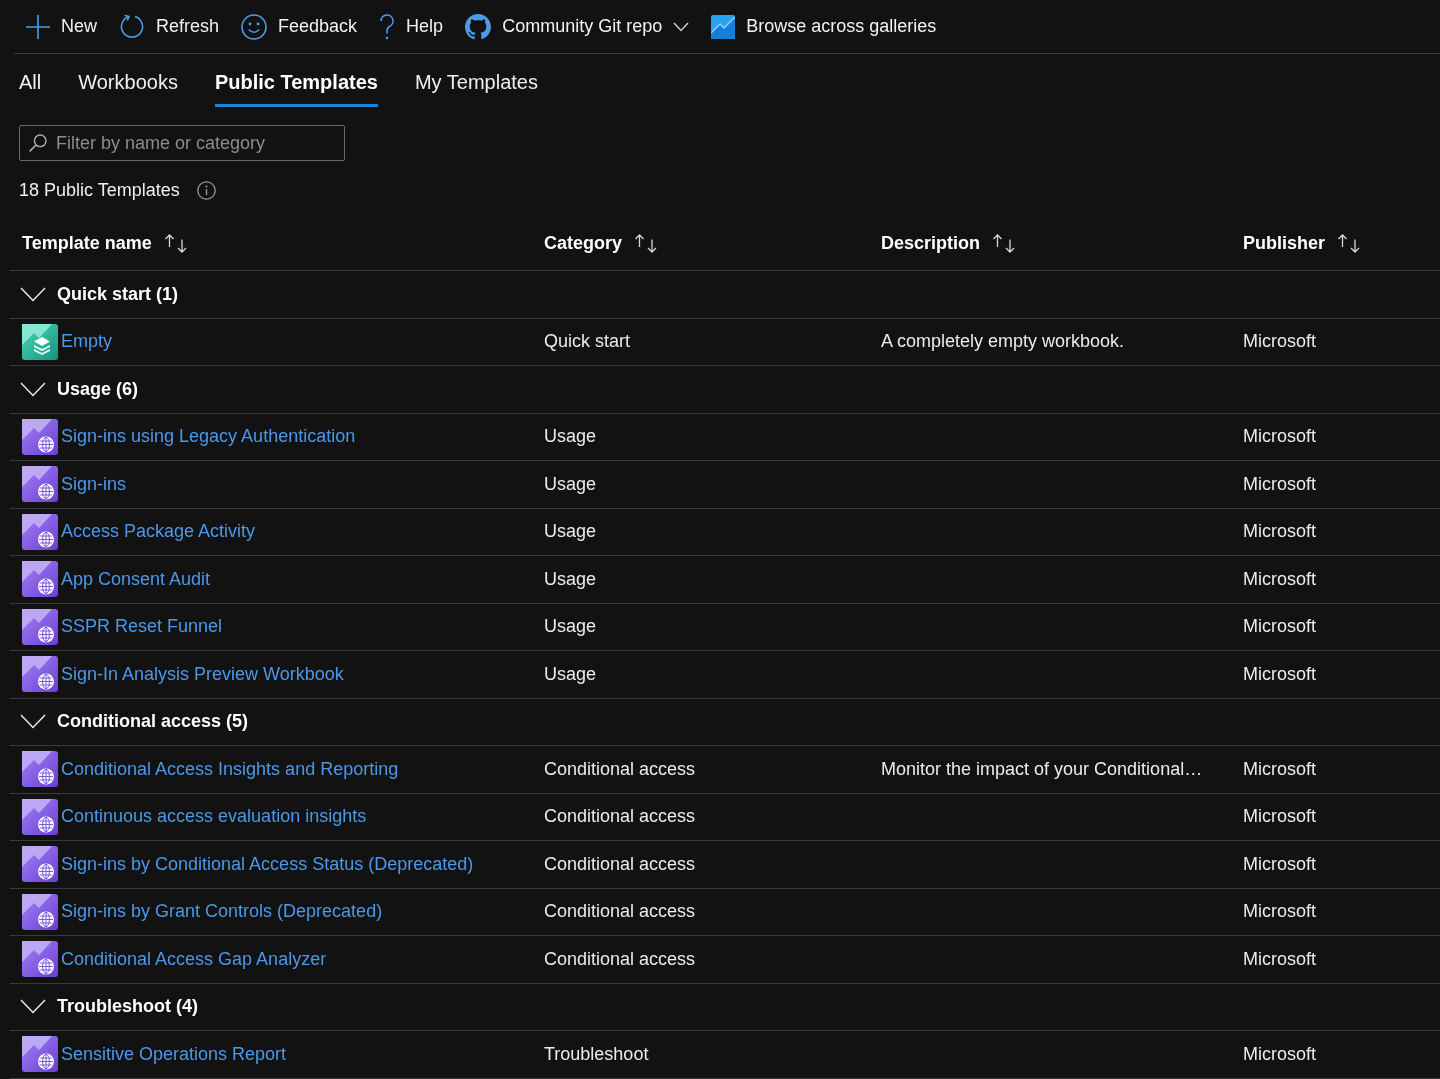 Image resolution: width=1440 pixels, height=1079 pixels. I want to click on column-header: Description, so click(931, 243).